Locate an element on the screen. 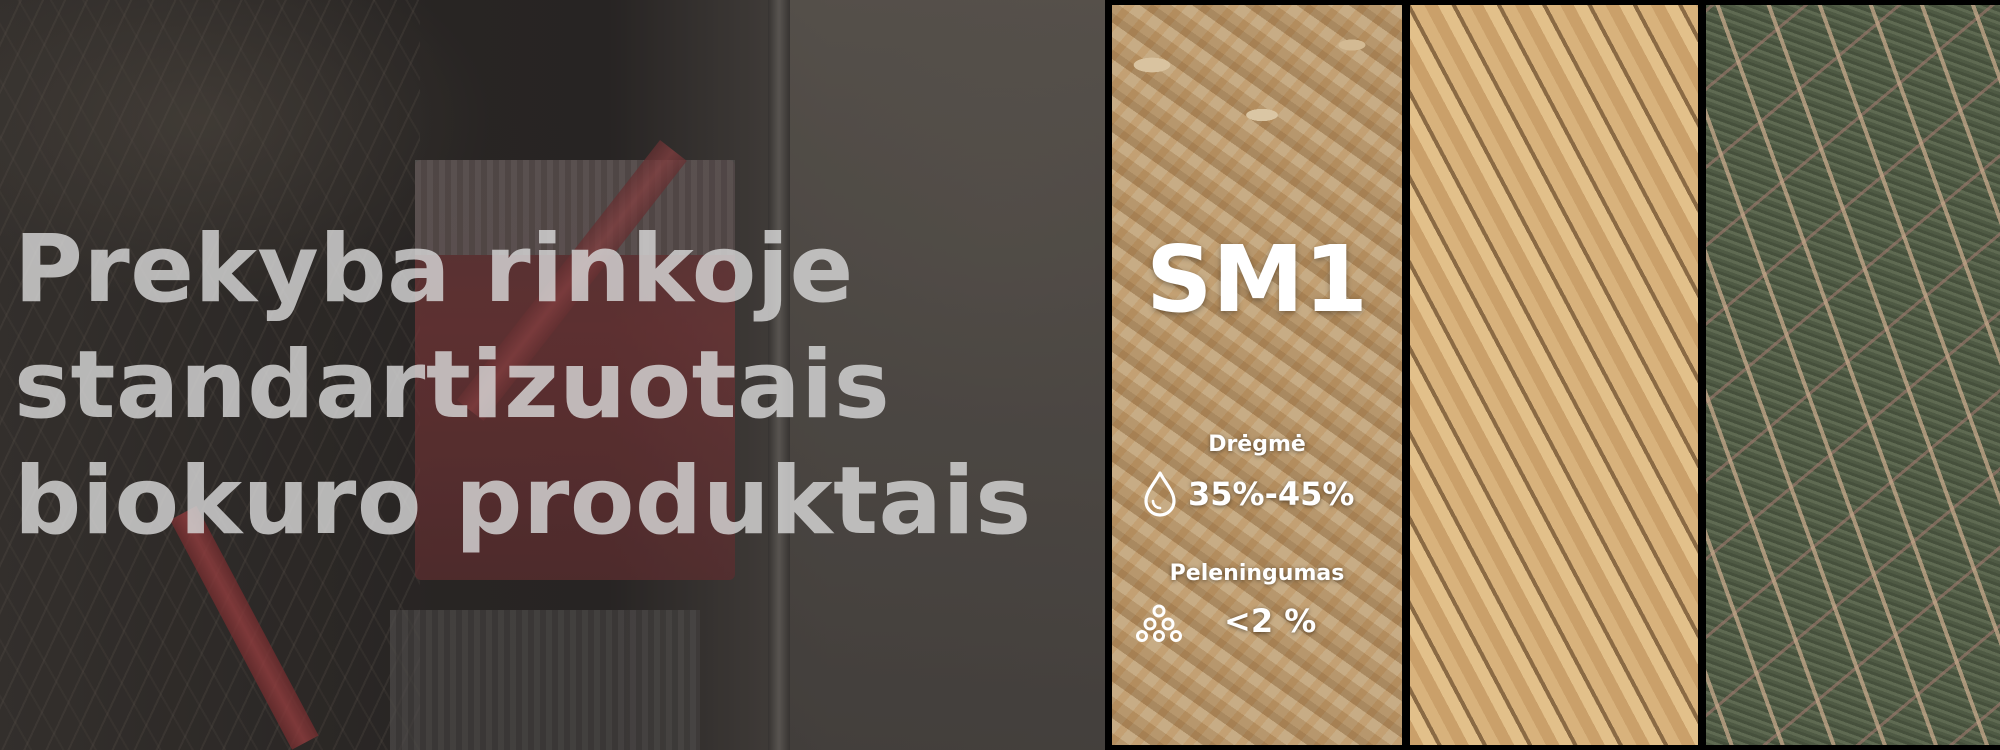  product-panel-sm1-content: SM1 Drėgmė 35%-45% Peleningumas <2 % is located at coordinates (1257, 375).